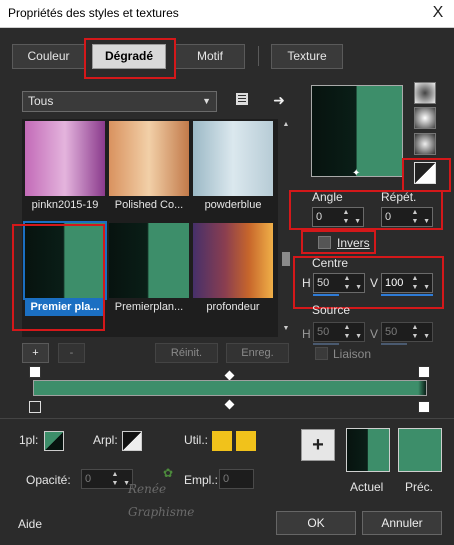 Image resolution: width=454 pixels, height=545 pixels. I want to click on background-stop-swatch, so click(132, 441).